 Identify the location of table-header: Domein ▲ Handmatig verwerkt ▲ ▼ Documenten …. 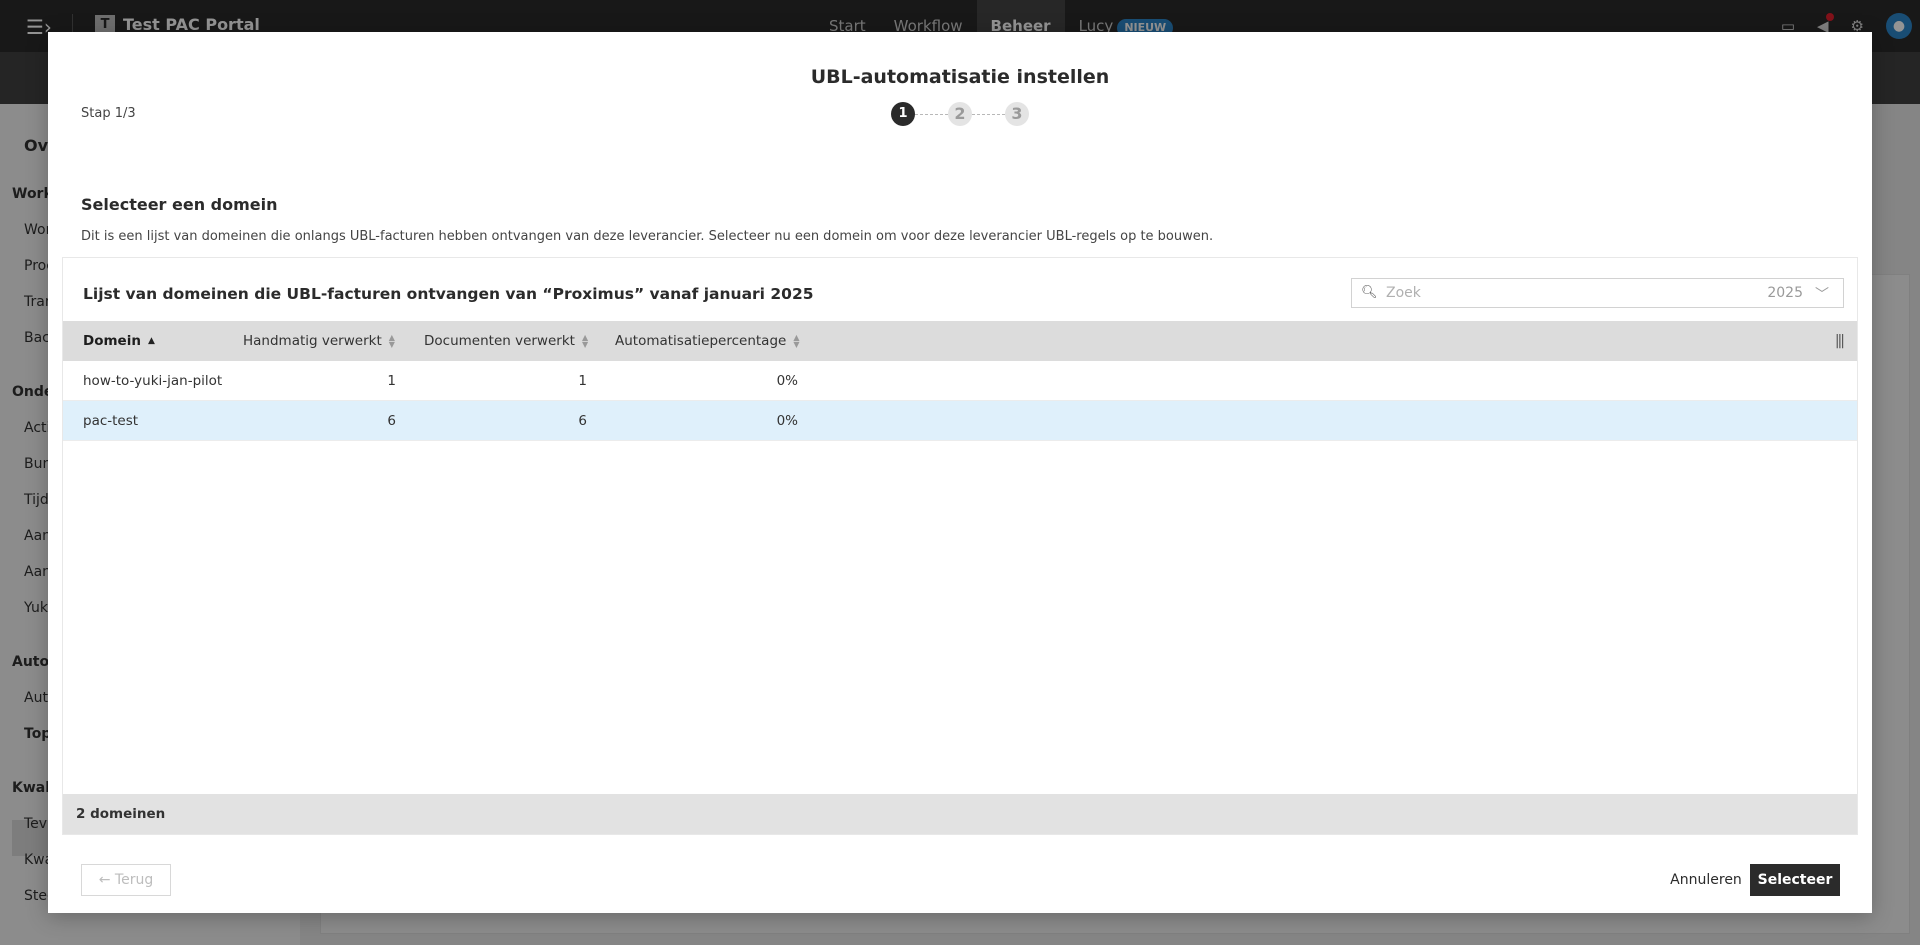
(960, 341).